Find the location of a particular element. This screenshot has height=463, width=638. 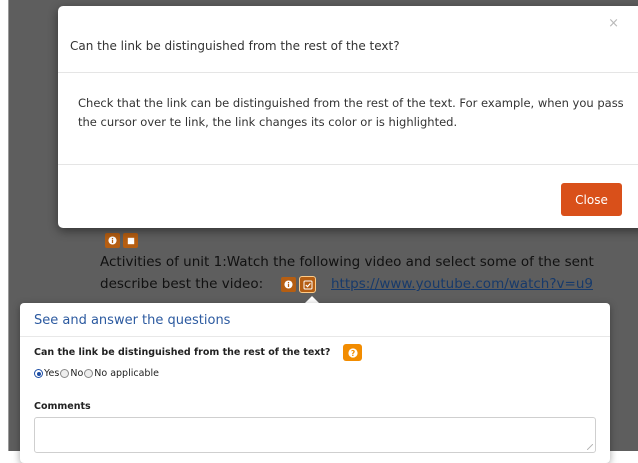

comments-textarea is located at coordinates (315, 435).